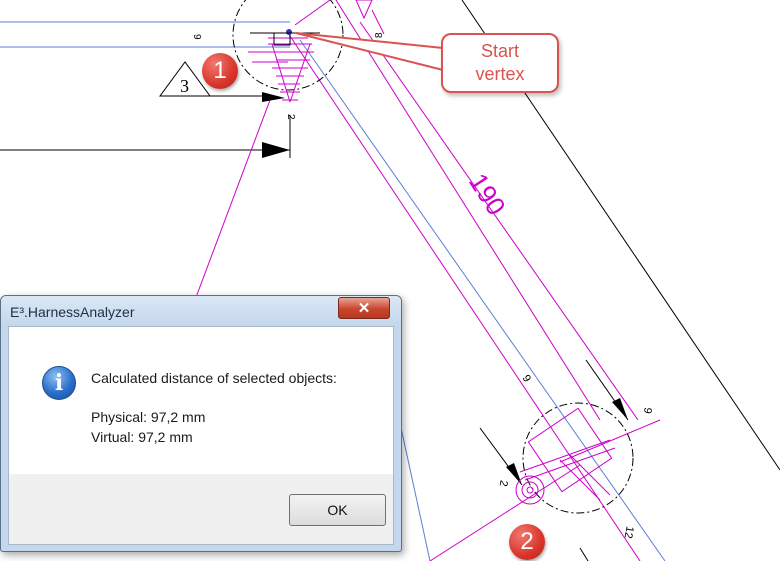  I want to click on magenta-line-left, so click(232, 200).